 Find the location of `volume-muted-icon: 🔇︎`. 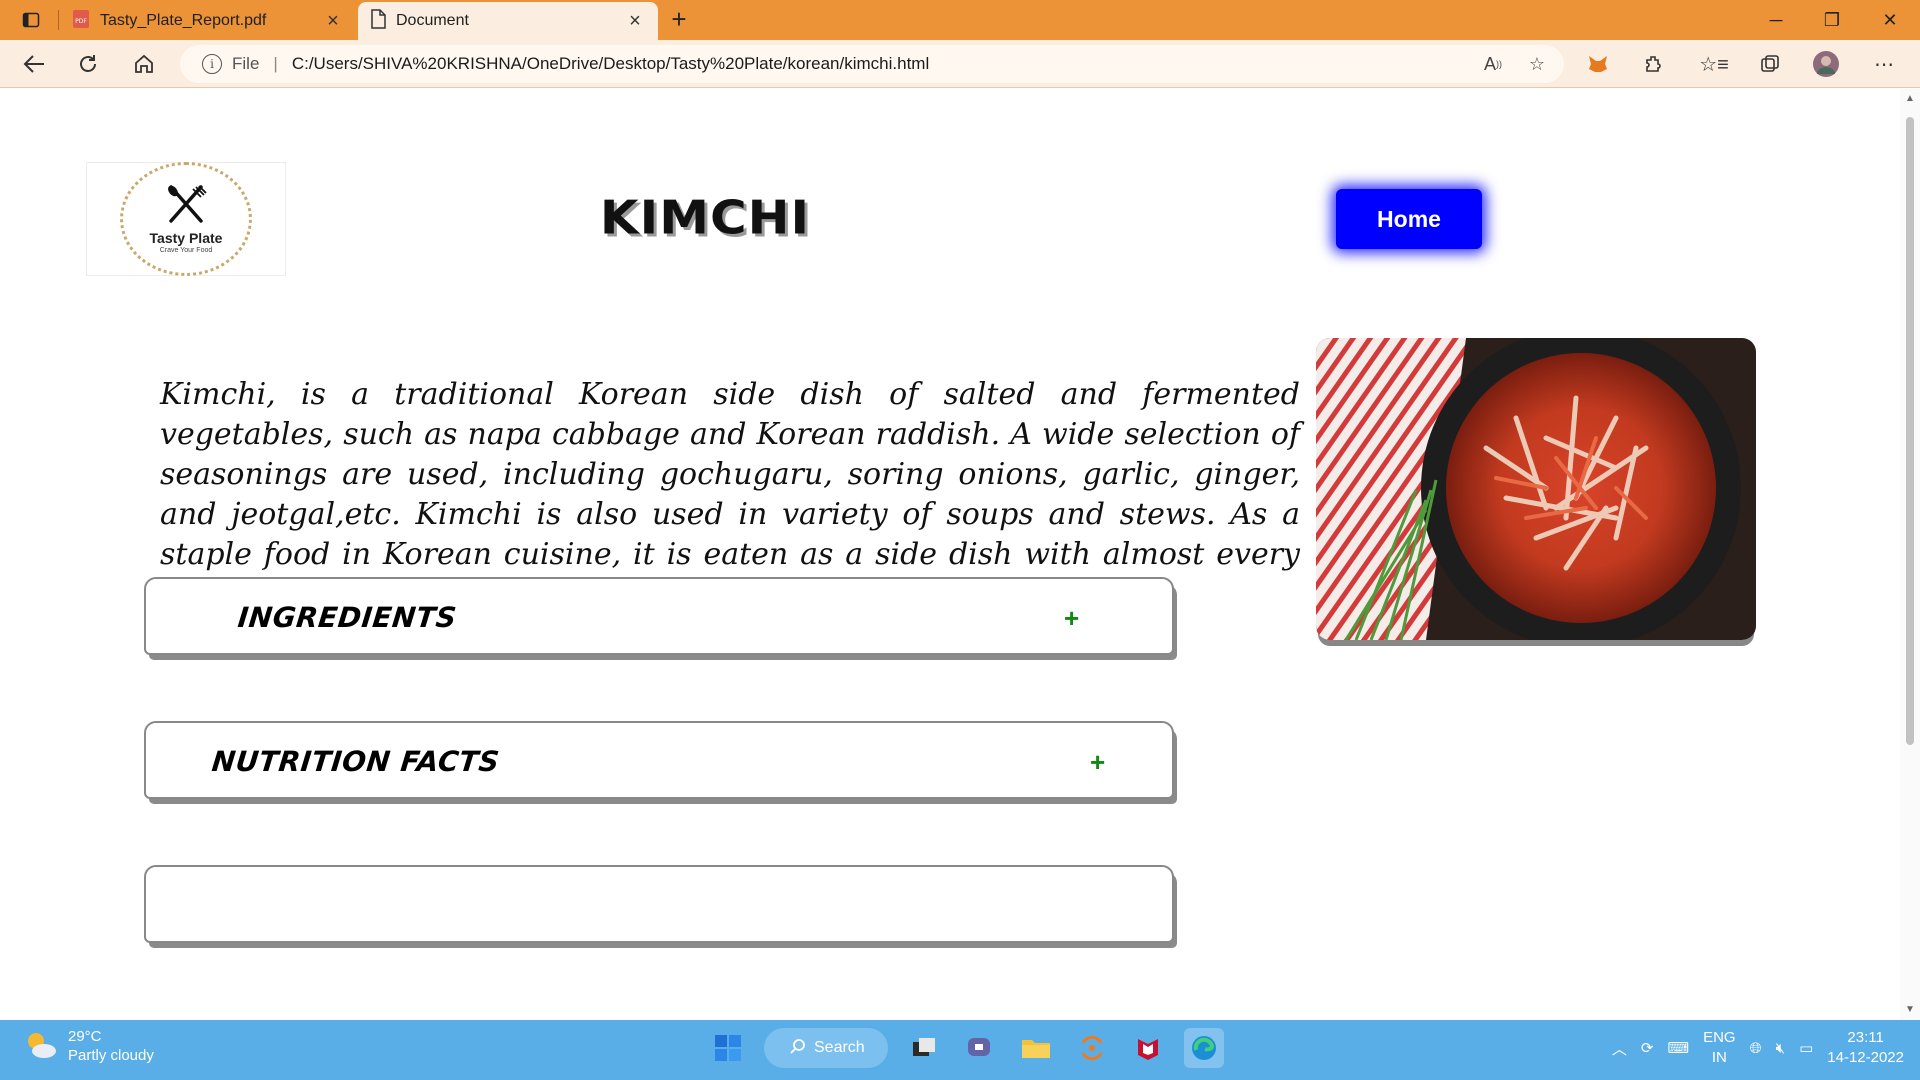

volume-muted-icon: 🔇︎ is located at coordinates (1780, 1048).